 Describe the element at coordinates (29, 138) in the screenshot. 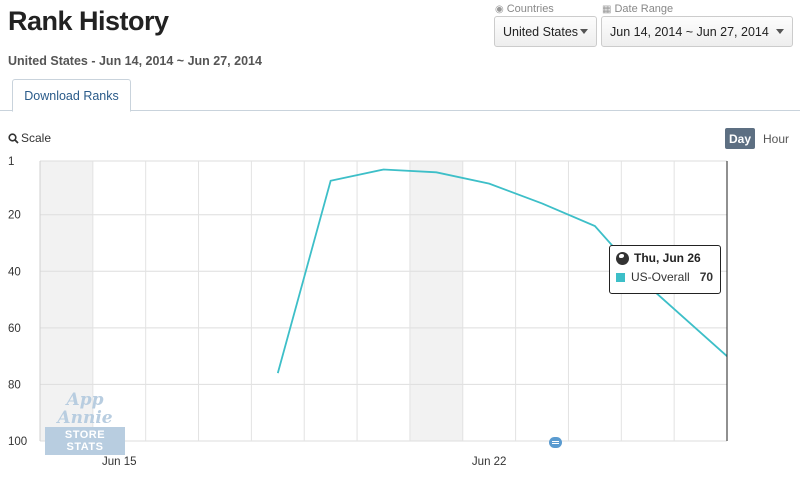

I see `scale-button: Scale` at that location.